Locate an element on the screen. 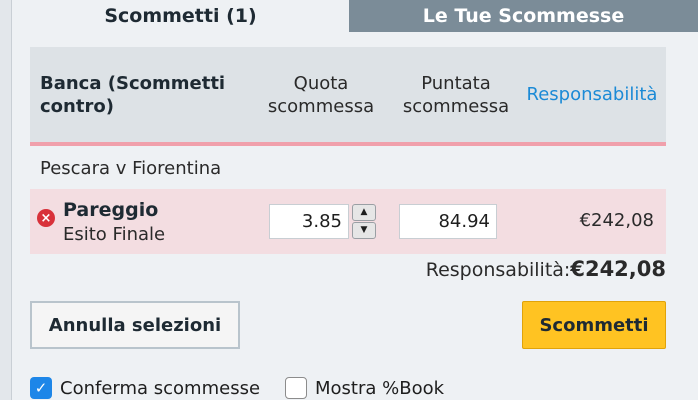  confirm-bets-checkbox: ✓ is located at coordinates (41, 388).